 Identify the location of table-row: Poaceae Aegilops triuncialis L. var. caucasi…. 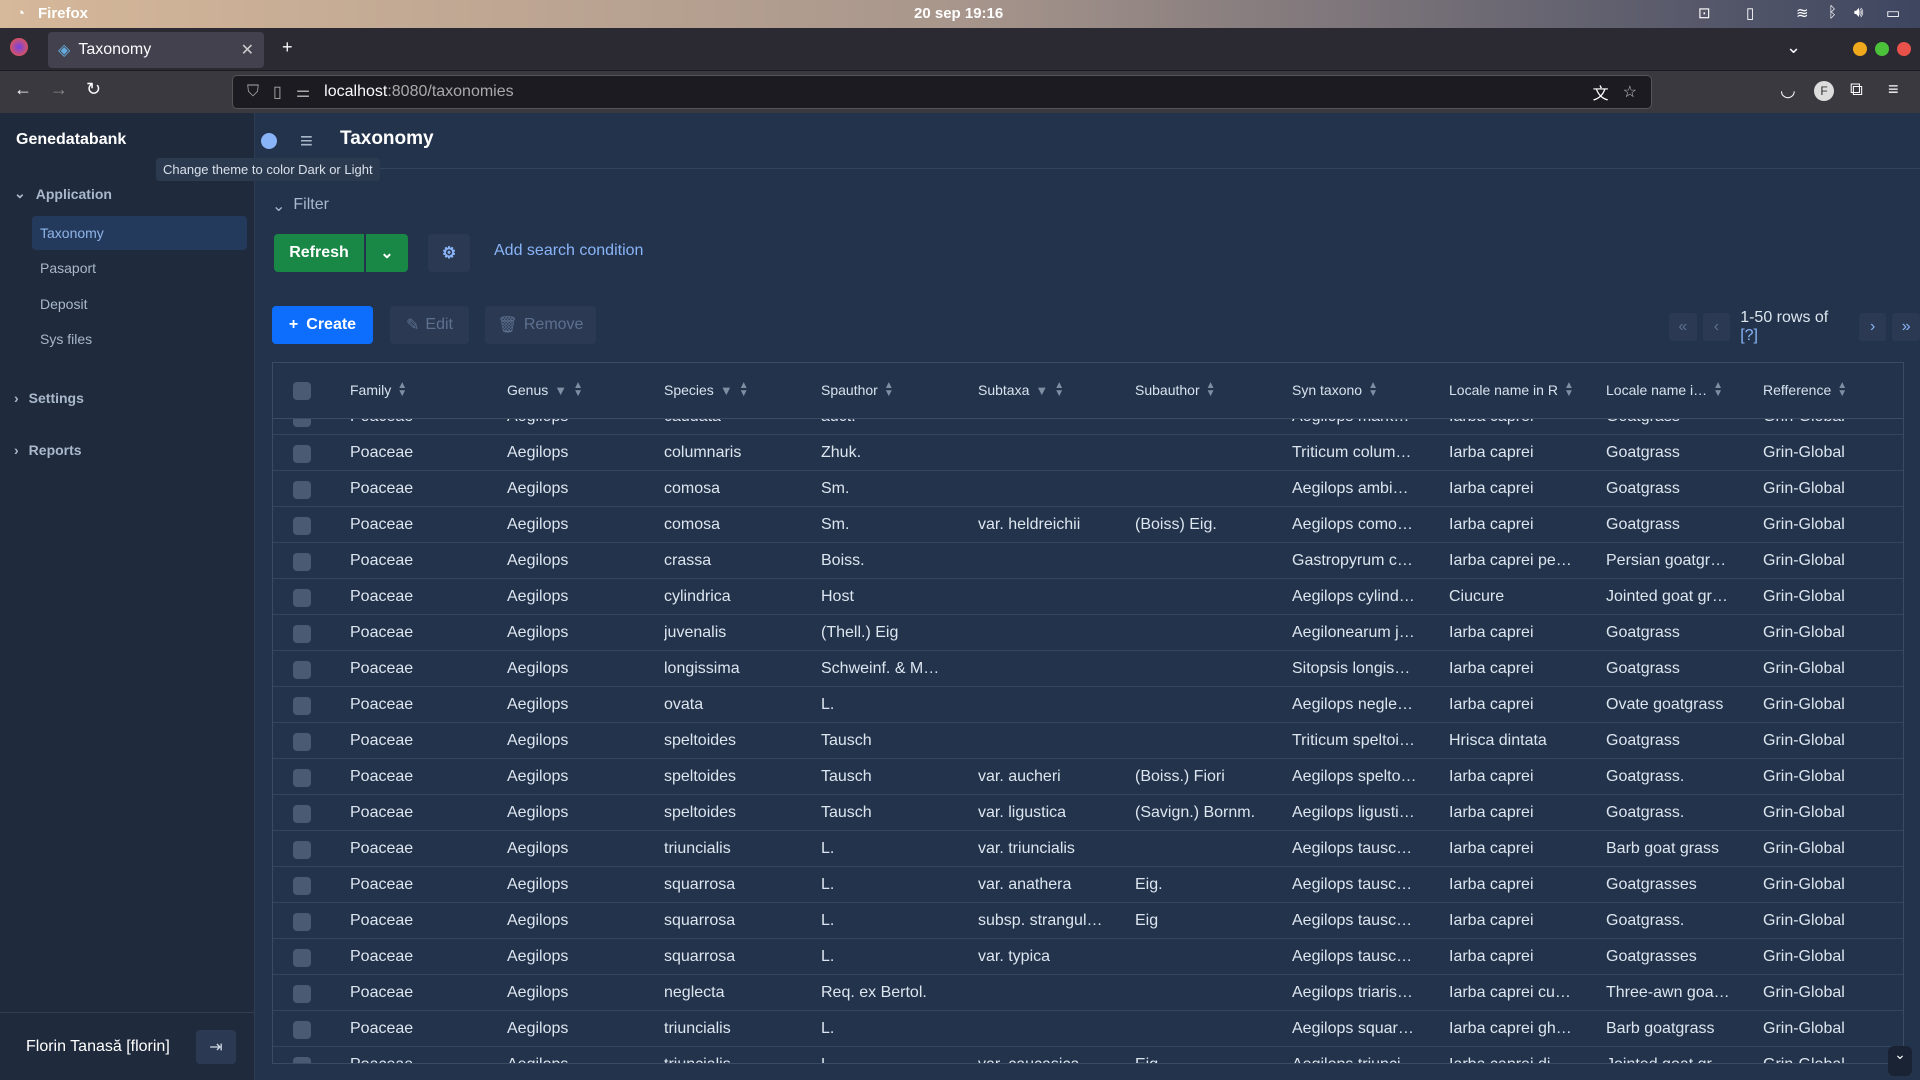
(1088, 1055).